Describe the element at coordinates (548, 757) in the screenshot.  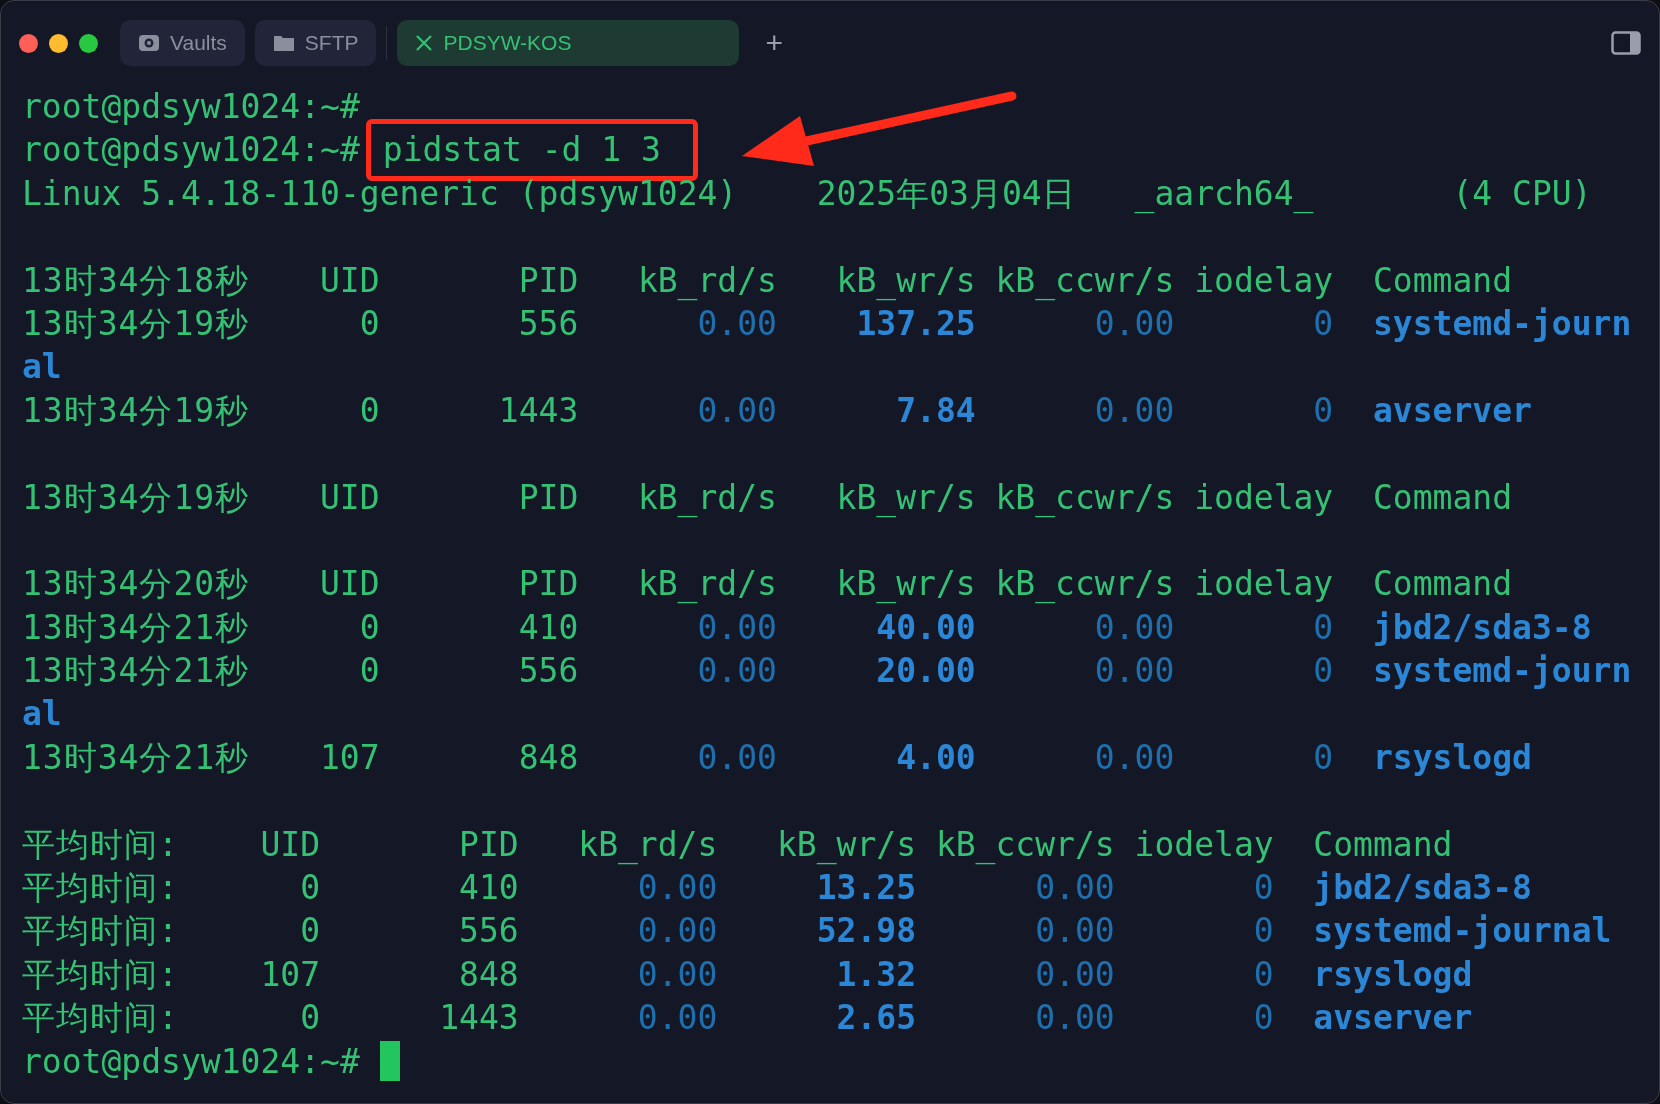
I see `pid-cell-text: 848` at that location.